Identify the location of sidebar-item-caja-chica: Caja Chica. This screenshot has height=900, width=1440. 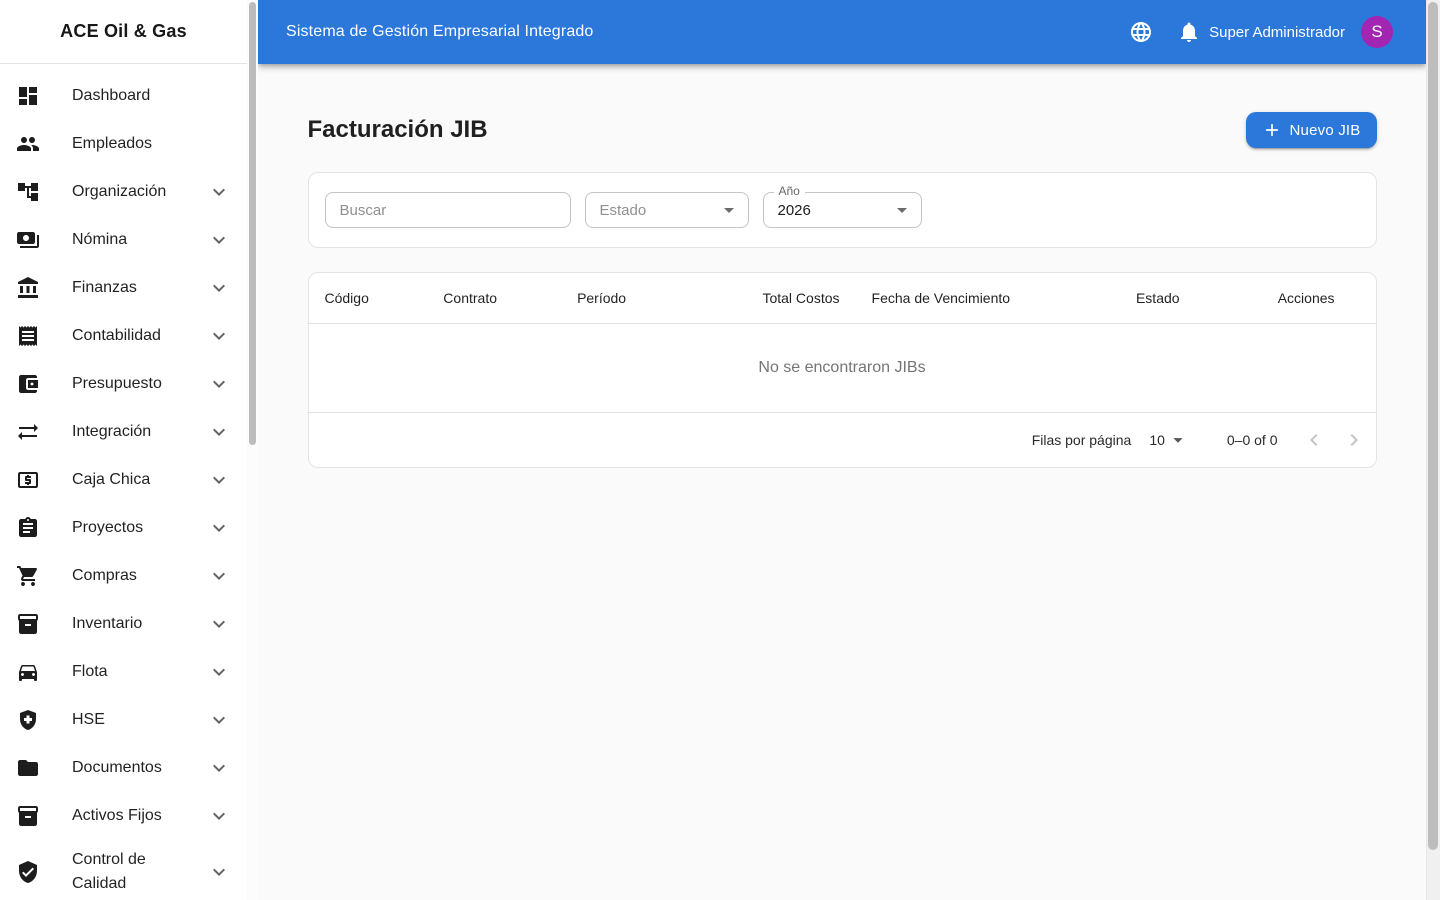
(129, 480).